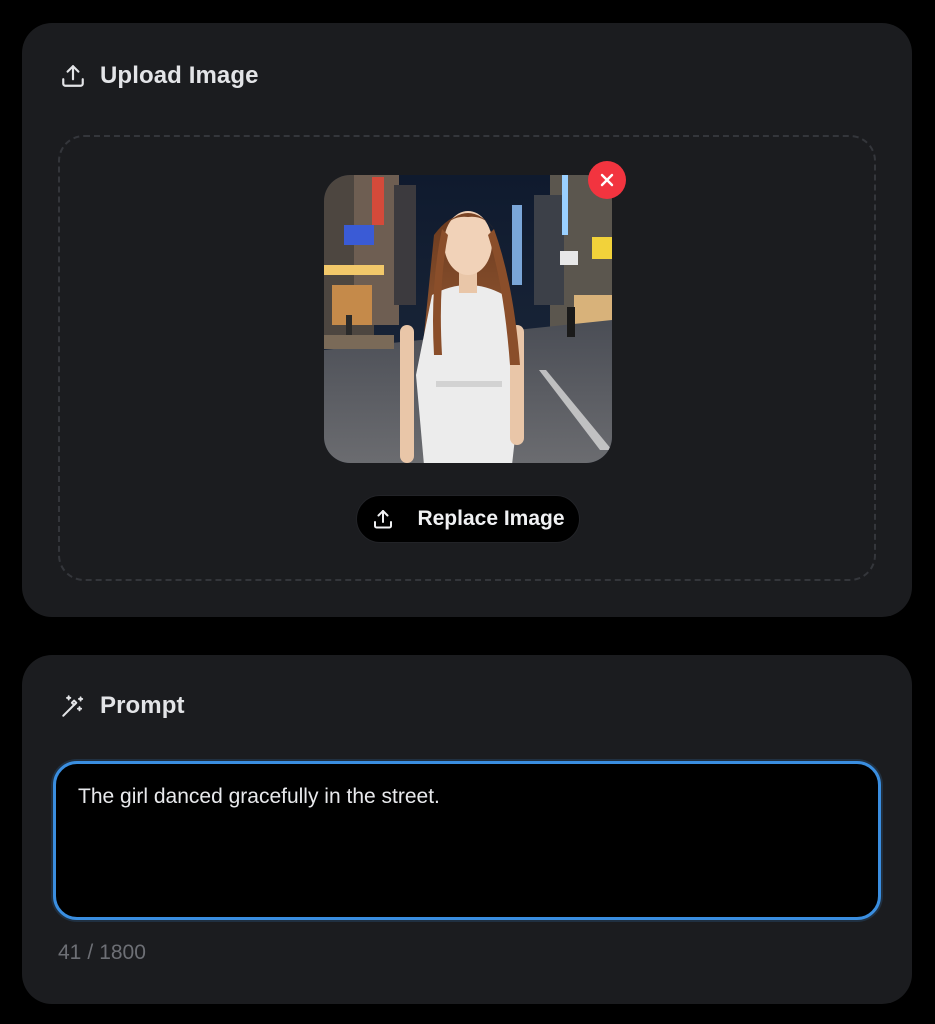 This screenshot has width=935, height=1024. I want to click on street-photo-thumbnail, so click(468, 319).